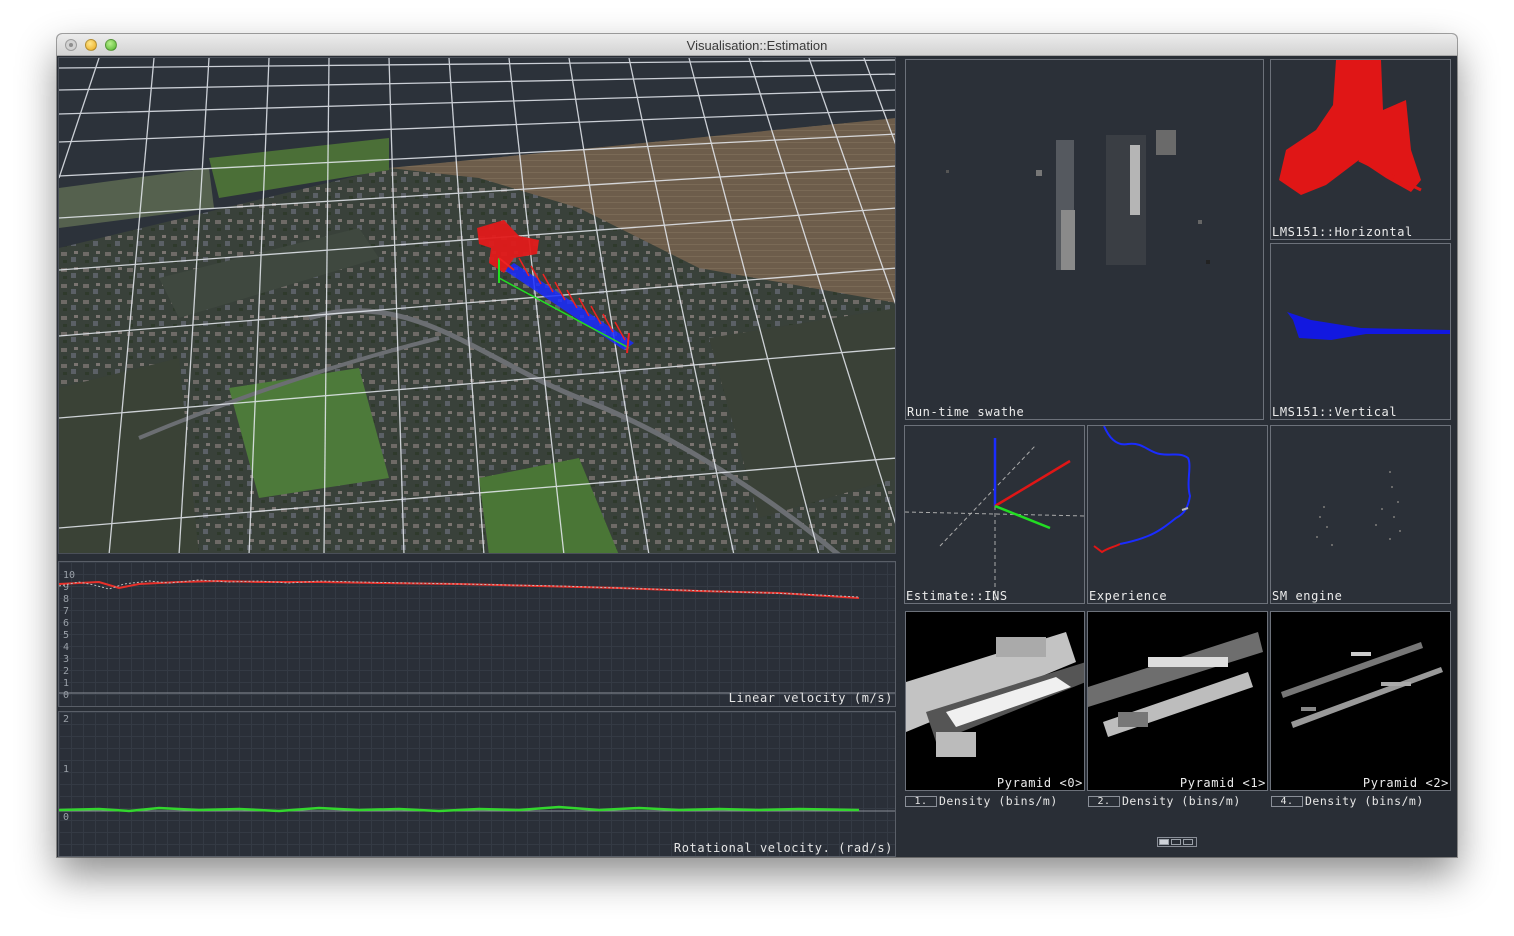 This screenshot has width=1514, height=936. I want to click on density-control-1: 2. Density (bins/m), so click(1164, 801).